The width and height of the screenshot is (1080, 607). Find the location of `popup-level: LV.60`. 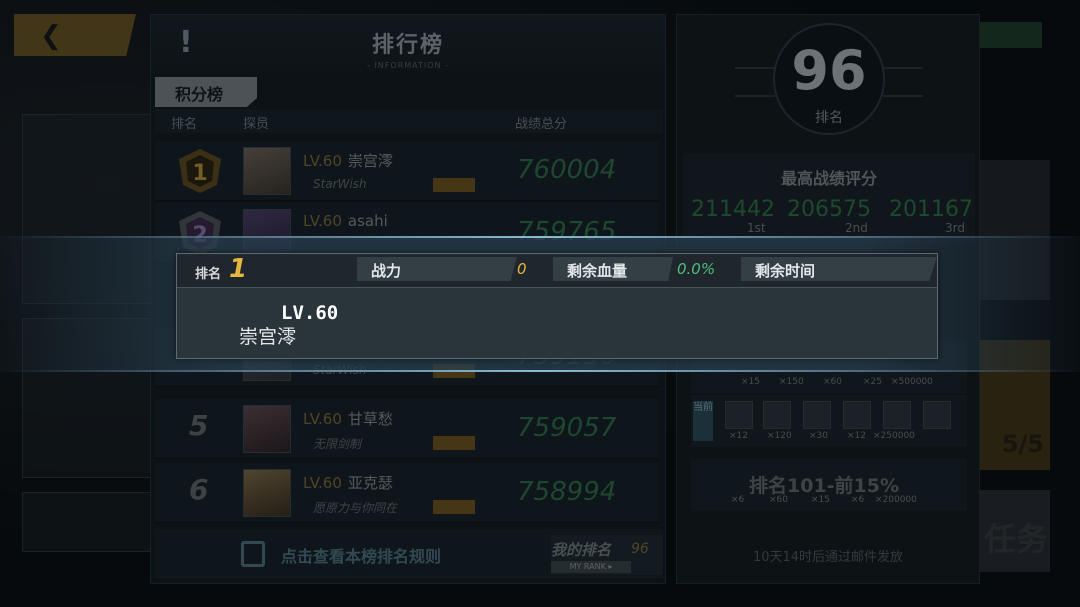

popup-level: LV.60 is located at coordinates (310, 313).